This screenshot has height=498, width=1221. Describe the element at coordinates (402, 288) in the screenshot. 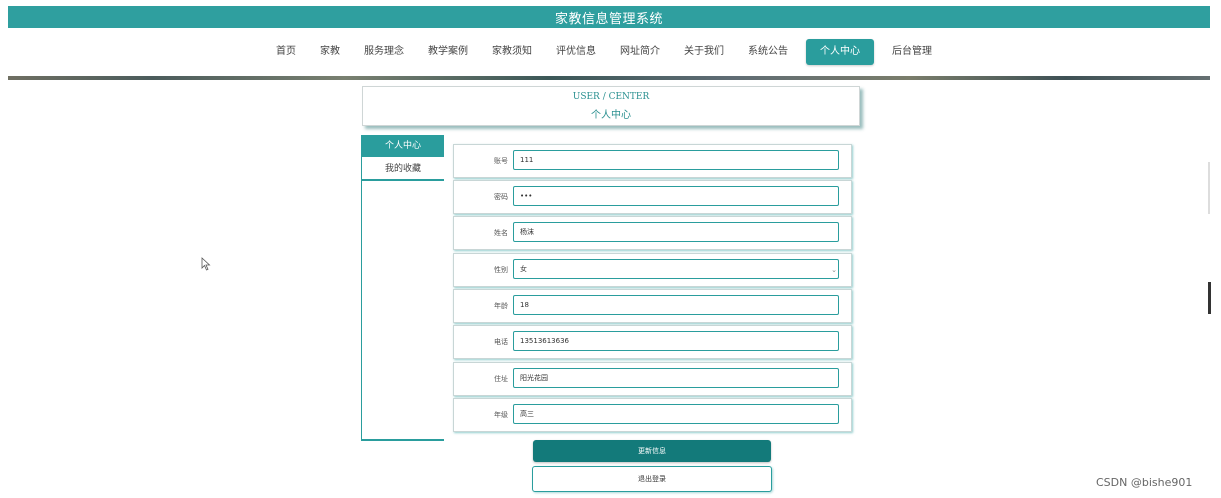

I see `sidebar: 个人中心 我的收藏` at that location.